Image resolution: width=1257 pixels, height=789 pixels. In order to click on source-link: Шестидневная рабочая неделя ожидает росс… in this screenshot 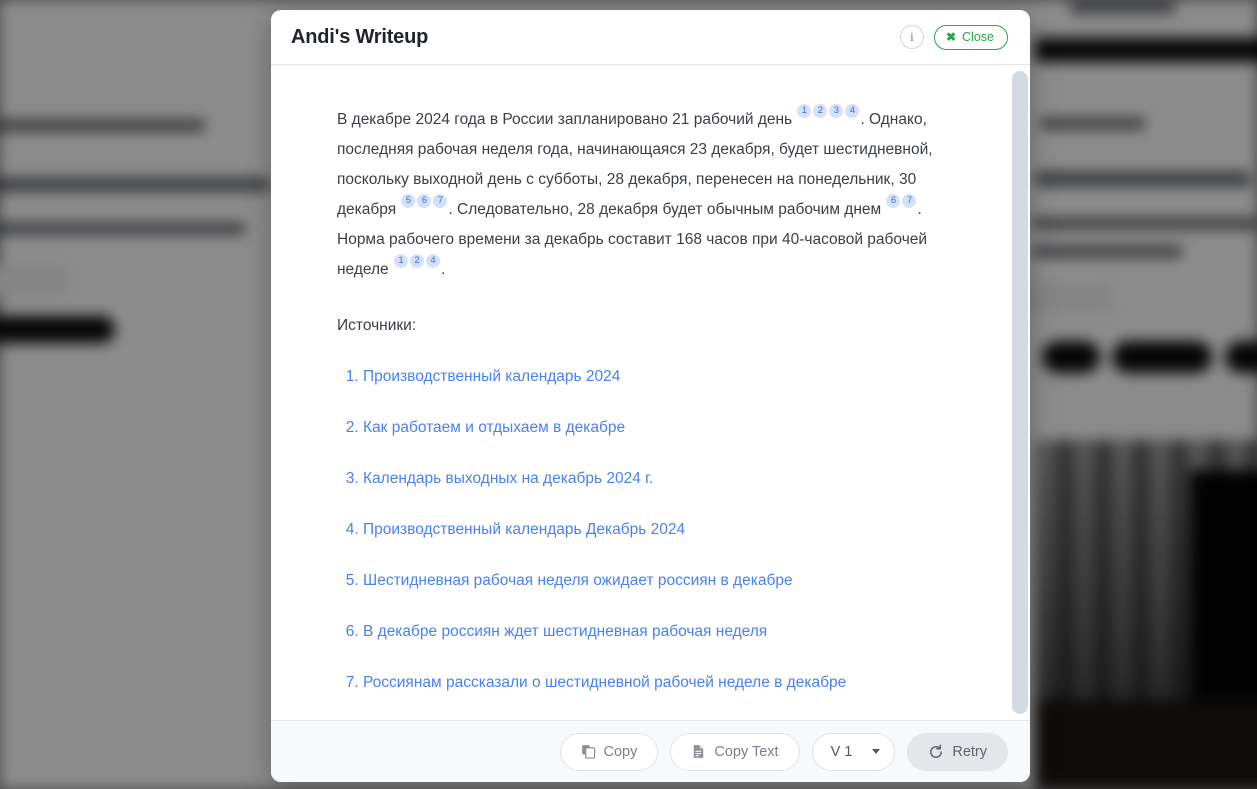, I will do `click(578, 580)`.